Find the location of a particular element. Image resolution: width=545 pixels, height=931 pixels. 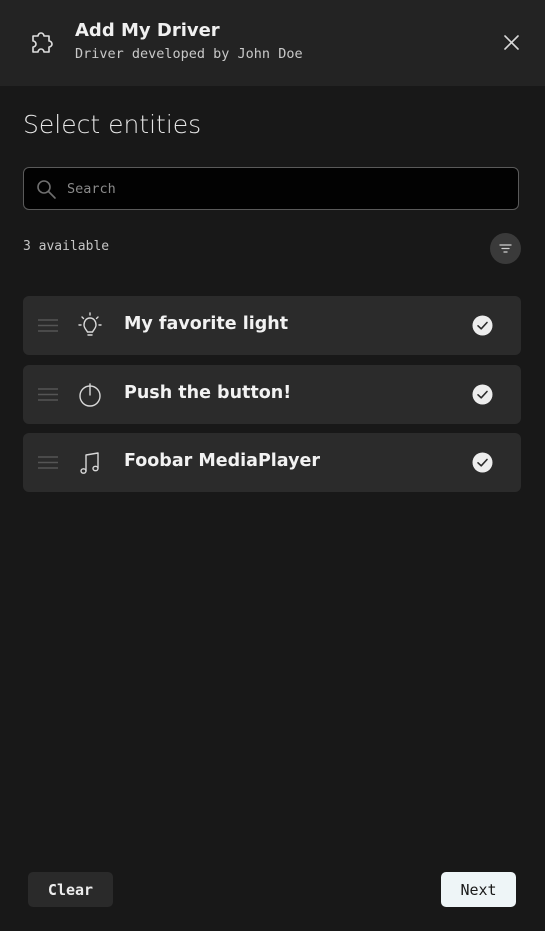

entity-item-button: Push the button! is located at coordinates (272, 394).